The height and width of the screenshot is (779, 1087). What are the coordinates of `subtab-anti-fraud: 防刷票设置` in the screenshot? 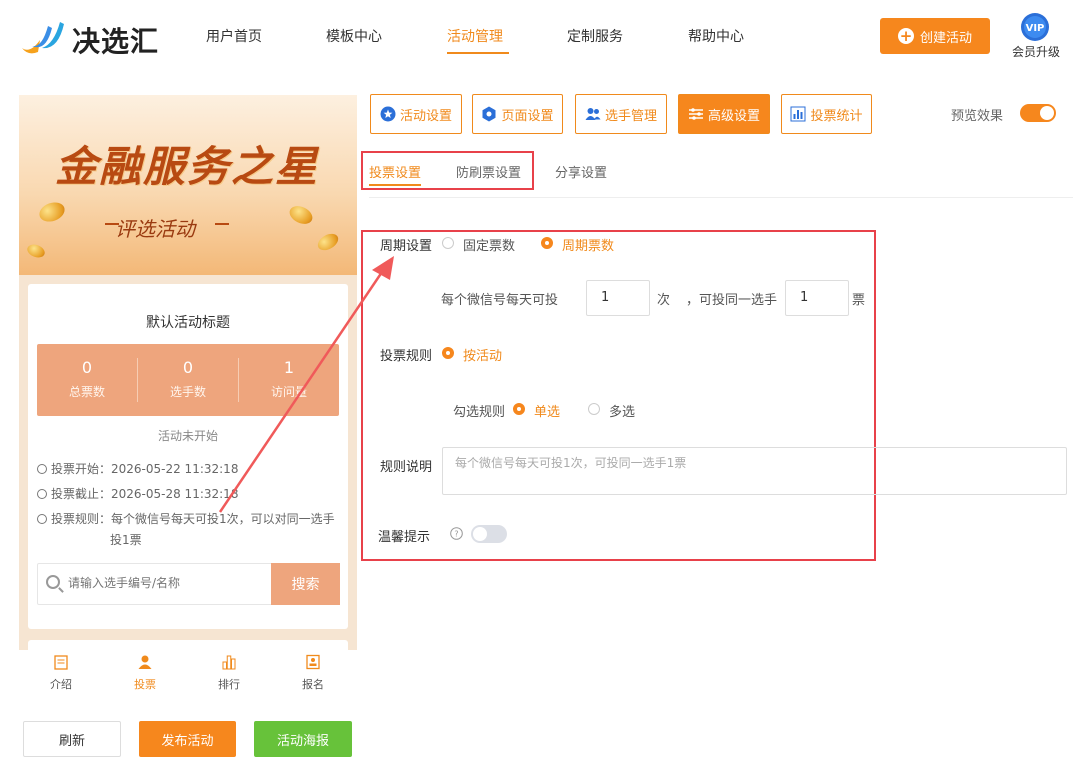 It's located at (488, 171).